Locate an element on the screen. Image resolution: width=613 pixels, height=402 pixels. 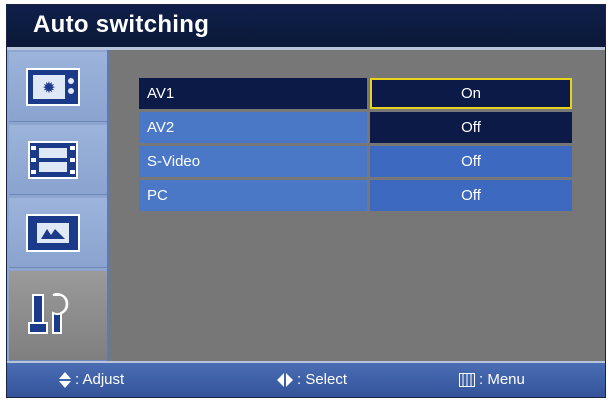
screen-icon is located at coordinates (53, 233).